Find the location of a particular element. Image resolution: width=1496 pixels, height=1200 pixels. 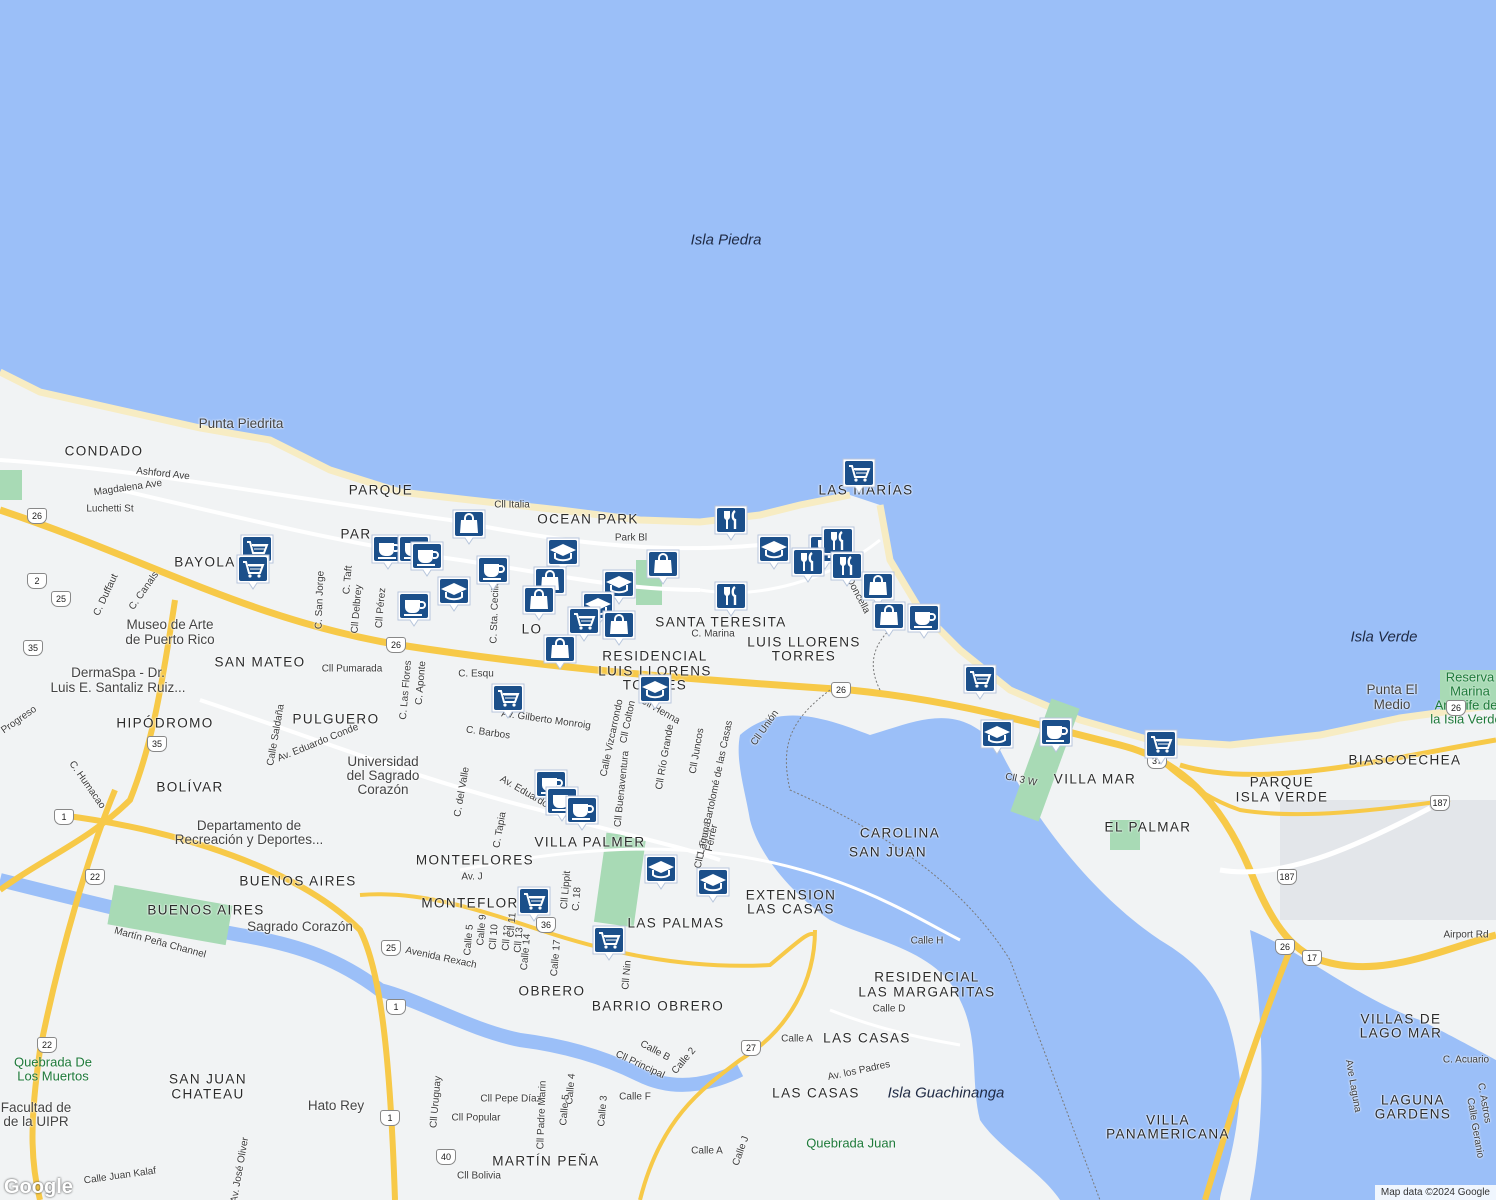

park-label: Quebrada Juan is located at coordinates (851, 1143).